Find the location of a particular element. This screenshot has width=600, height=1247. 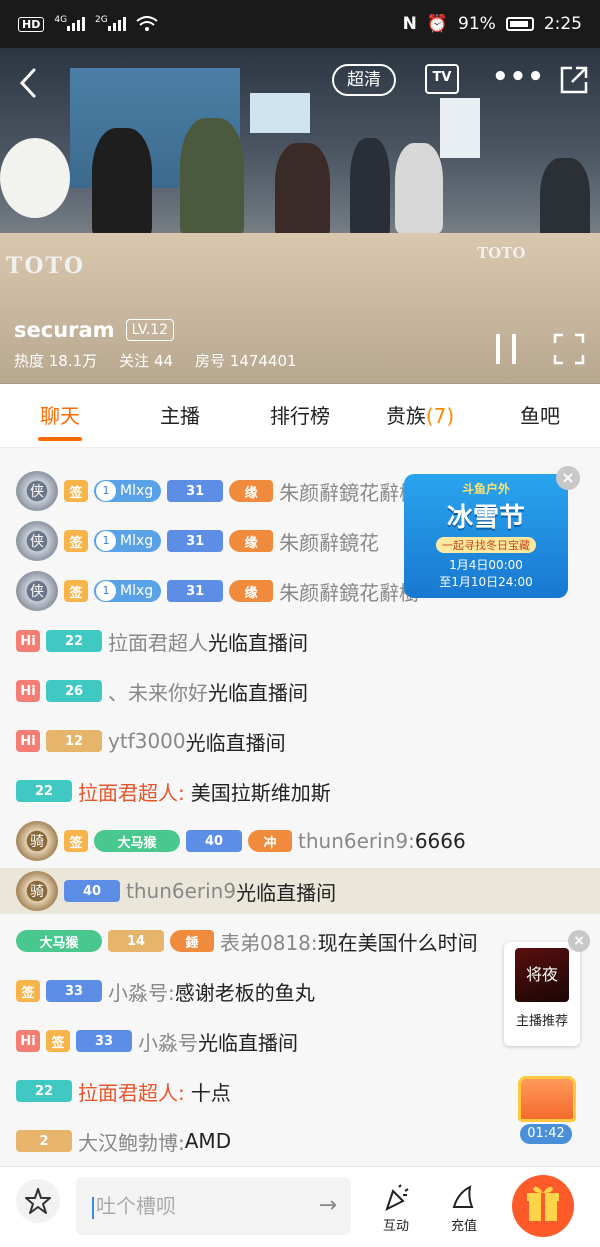

chat-text: 感谢老板的鱼丸 is located at coordinates (244, 992).